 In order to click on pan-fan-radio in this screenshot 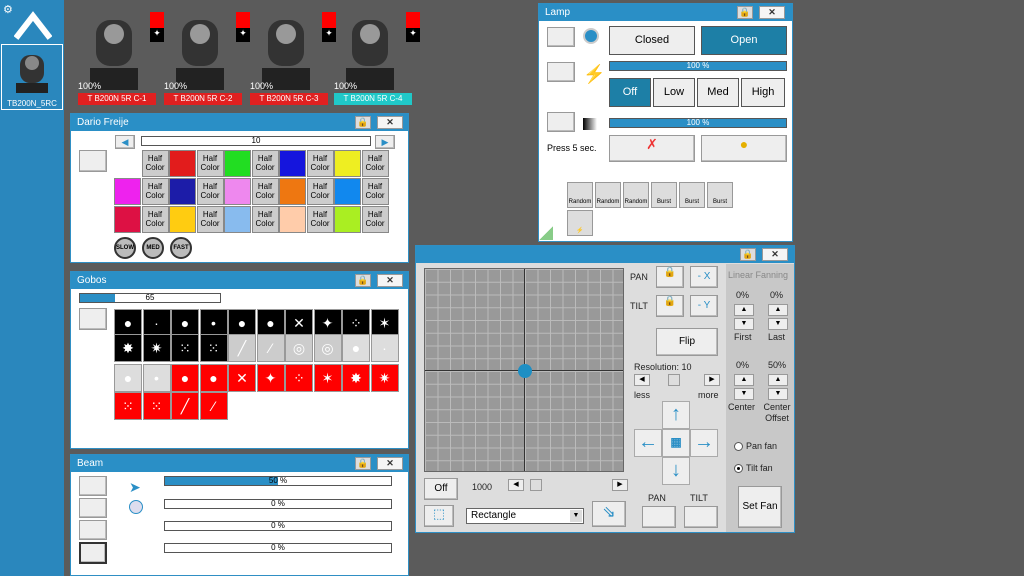, I will do `click(738, 446)`.